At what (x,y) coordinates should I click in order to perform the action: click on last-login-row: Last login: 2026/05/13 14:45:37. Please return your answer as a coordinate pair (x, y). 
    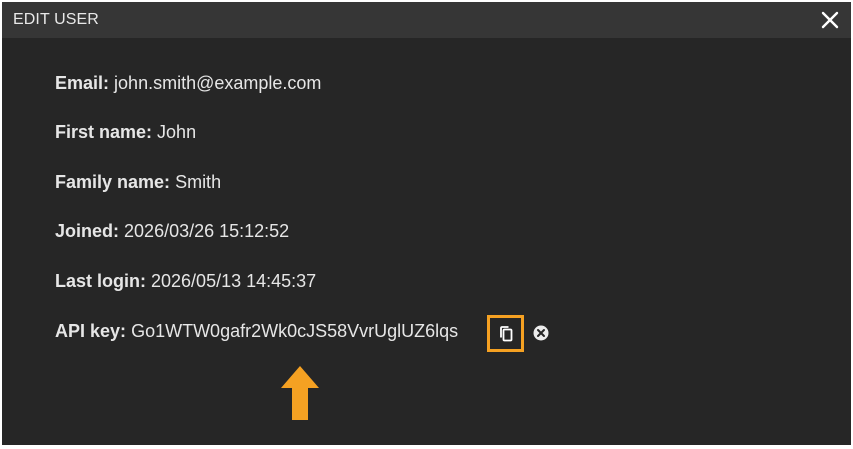
    Looking at the image, I should click on (185, 281).